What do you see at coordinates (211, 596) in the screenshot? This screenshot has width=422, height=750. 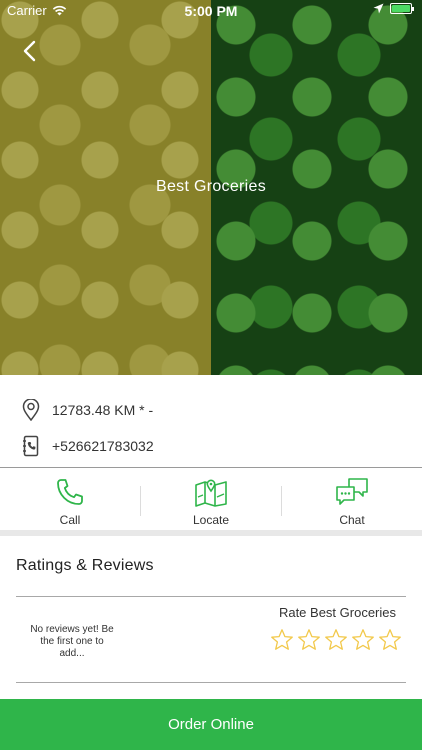 I see `ratings-divider-top` at bounding box center [211, 596].